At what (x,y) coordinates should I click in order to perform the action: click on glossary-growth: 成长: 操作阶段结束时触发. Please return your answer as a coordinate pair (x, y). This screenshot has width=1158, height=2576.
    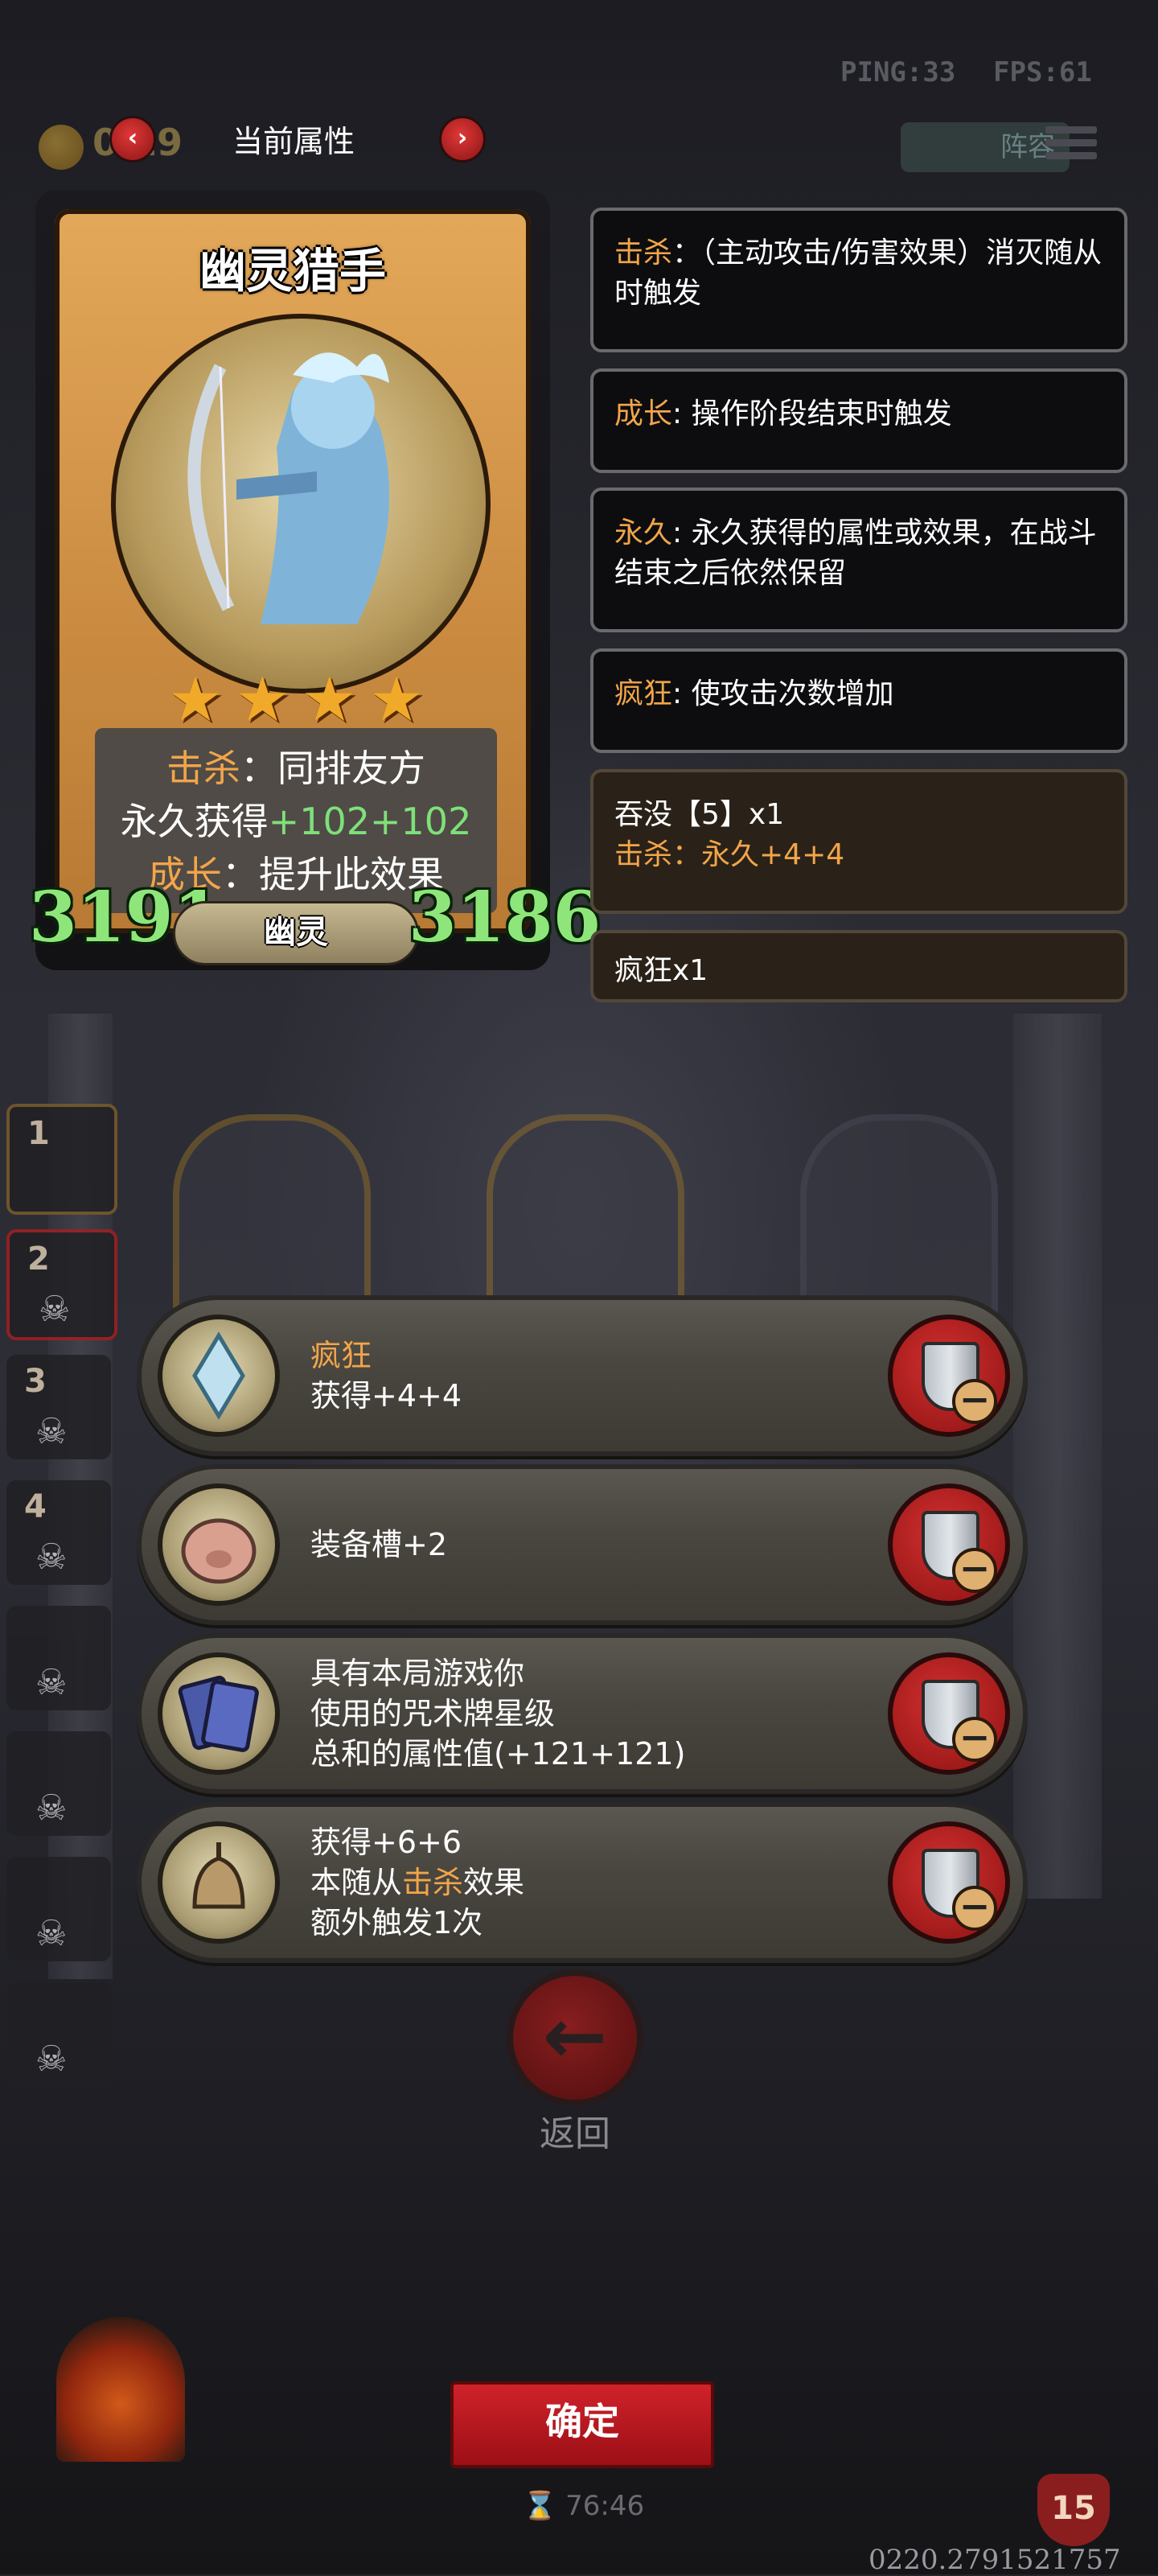
    Looking at the image, I should click on (859, 420).